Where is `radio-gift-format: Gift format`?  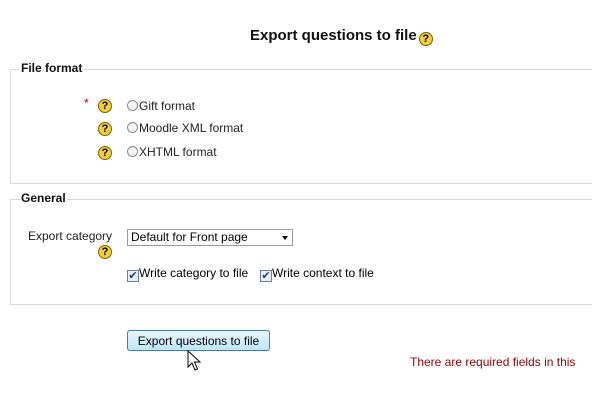
radio-gift-format: Gift format is located at coordinates (161, 106).